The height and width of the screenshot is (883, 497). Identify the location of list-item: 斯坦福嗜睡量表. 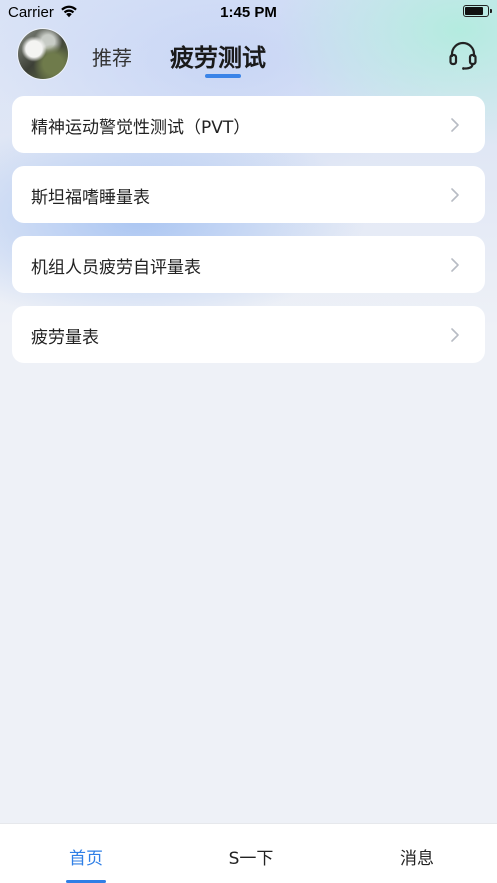
(248, 194).